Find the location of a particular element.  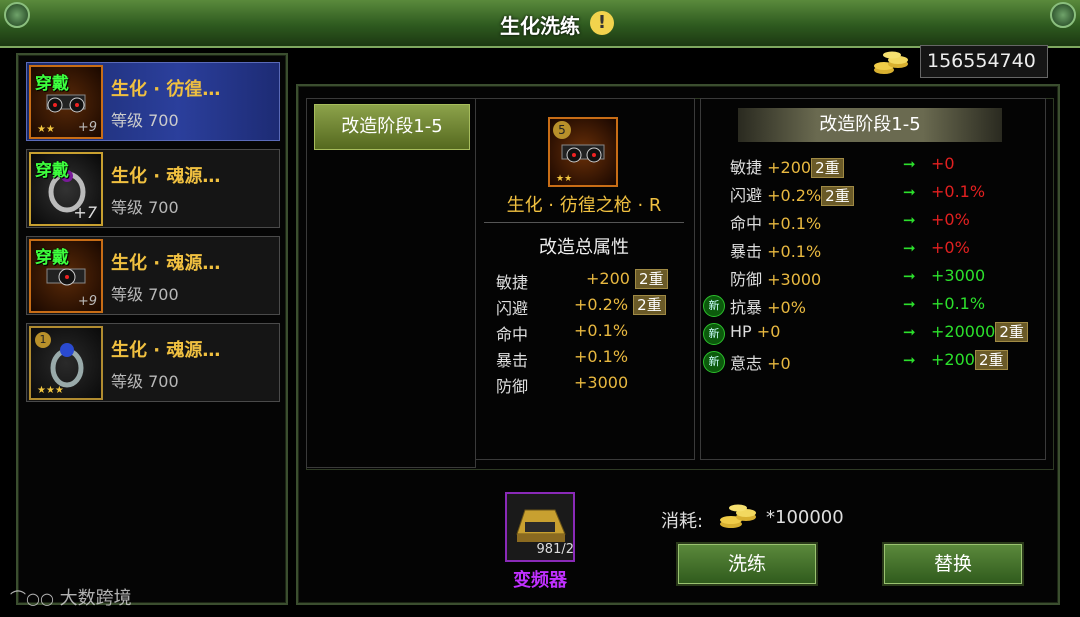

tab-stage-1-5: 改造阶段1-5 is located at coordinates (392, 127).